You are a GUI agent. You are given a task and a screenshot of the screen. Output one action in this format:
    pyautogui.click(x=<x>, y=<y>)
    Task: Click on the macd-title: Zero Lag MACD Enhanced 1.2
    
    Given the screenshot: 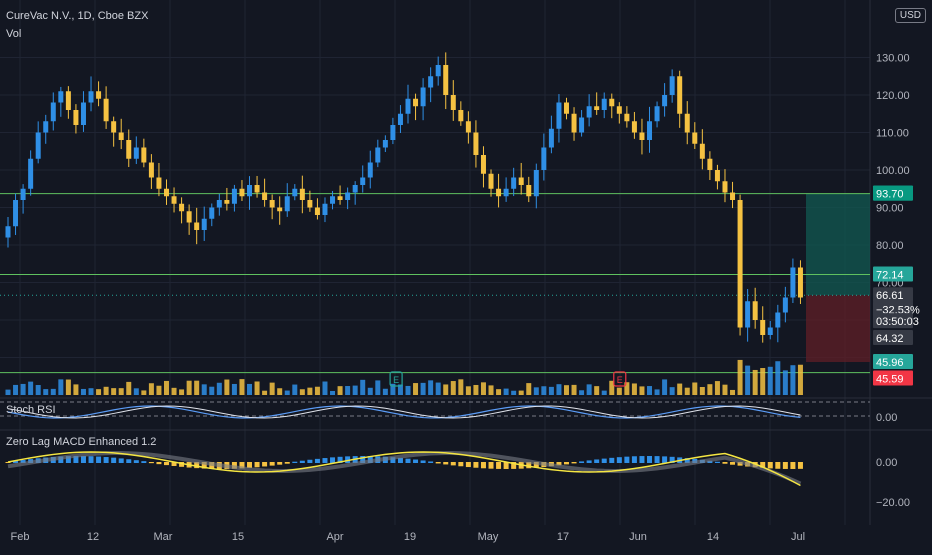 What is the action you would take?
    pyautogui.click(x=81, y=442)
    